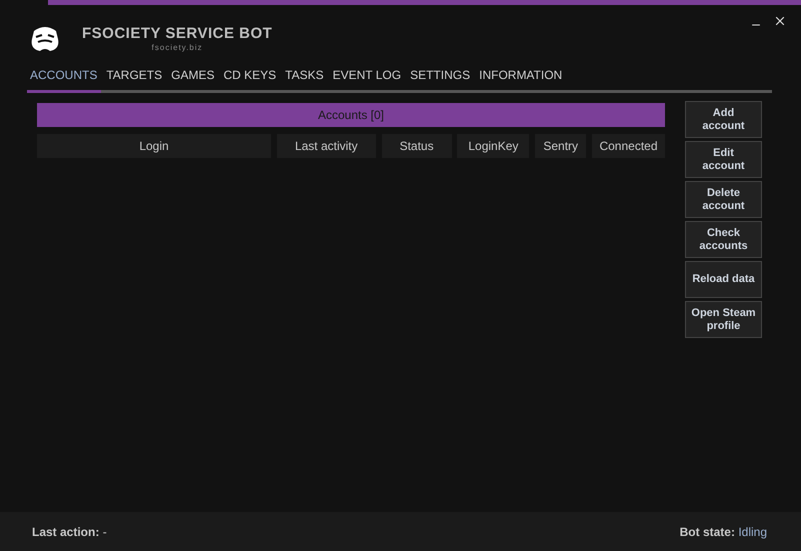 Image resolution: width=801 pixels, height=551 pixels. I want to click on action-button: Edit account, so click(723, 159).